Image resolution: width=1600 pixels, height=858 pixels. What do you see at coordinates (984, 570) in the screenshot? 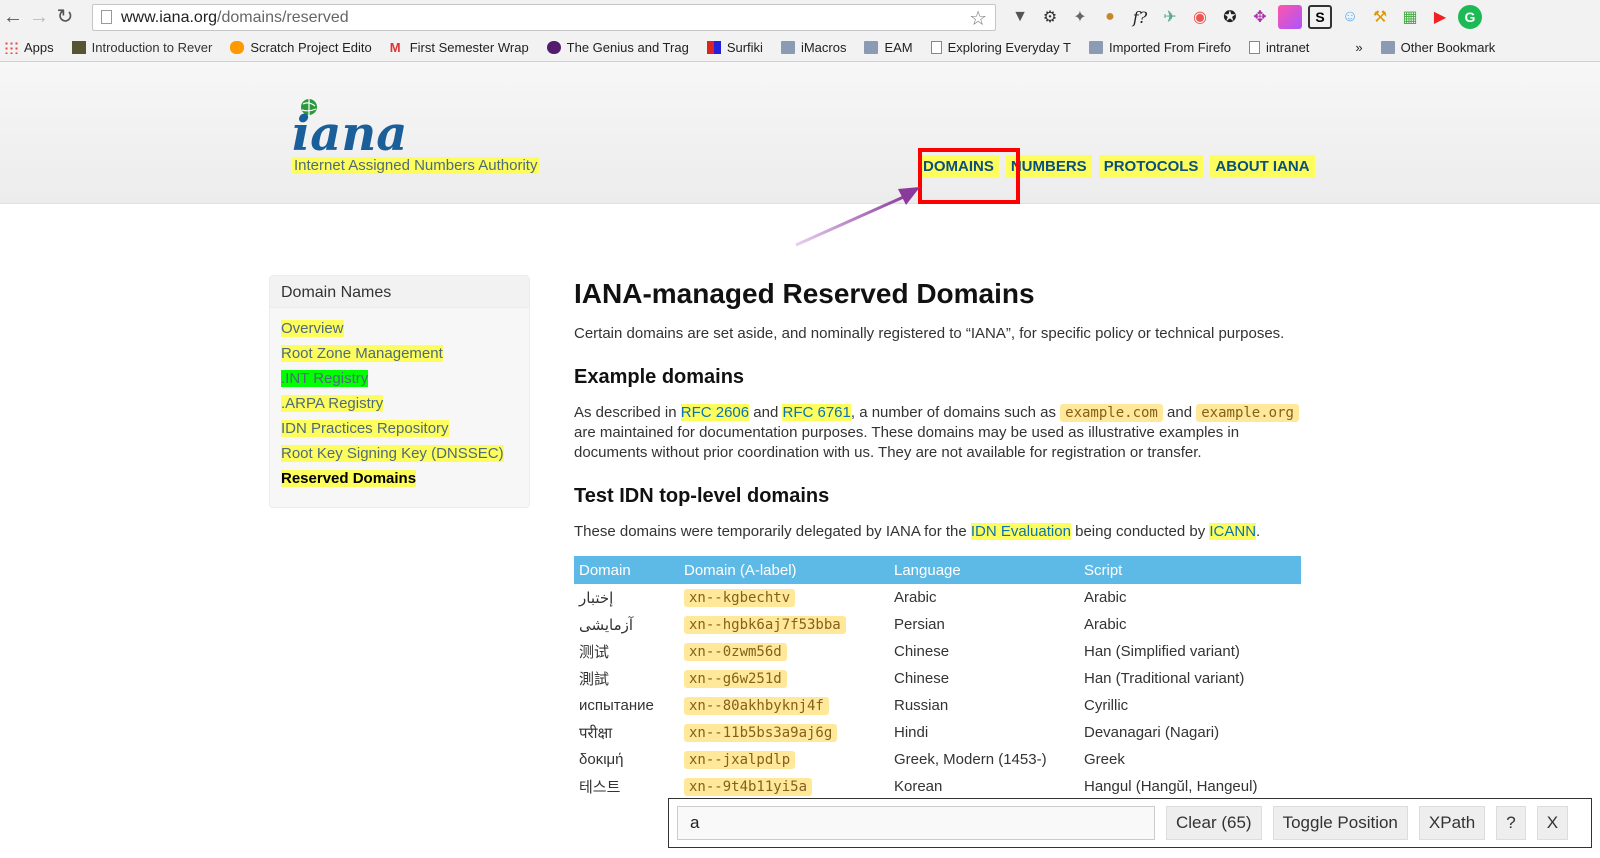
I see `column-header: Language` at bounding box center [984, 570].